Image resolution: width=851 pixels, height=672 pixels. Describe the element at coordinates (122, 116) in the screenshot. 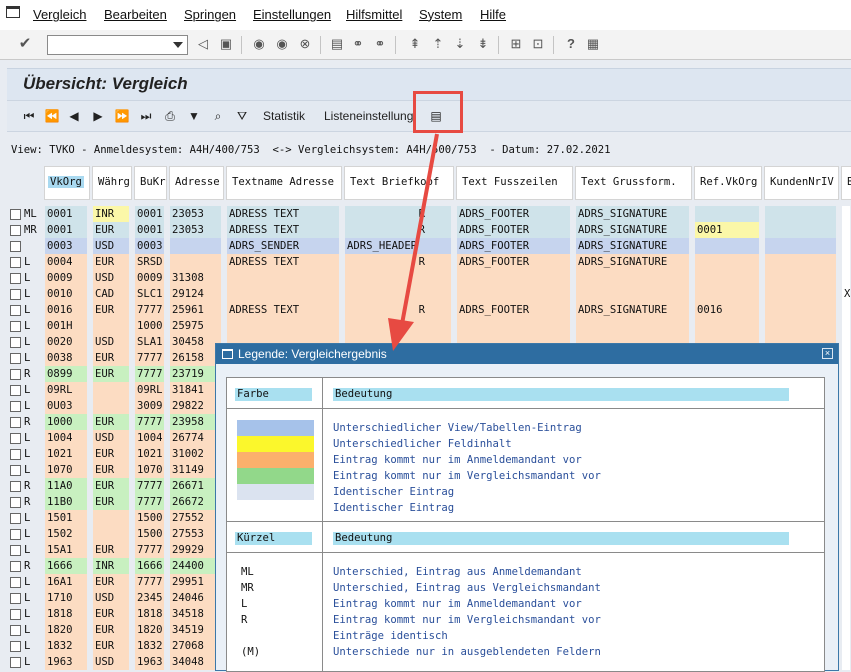

I see `next-page-icon: ⏩` at that location.